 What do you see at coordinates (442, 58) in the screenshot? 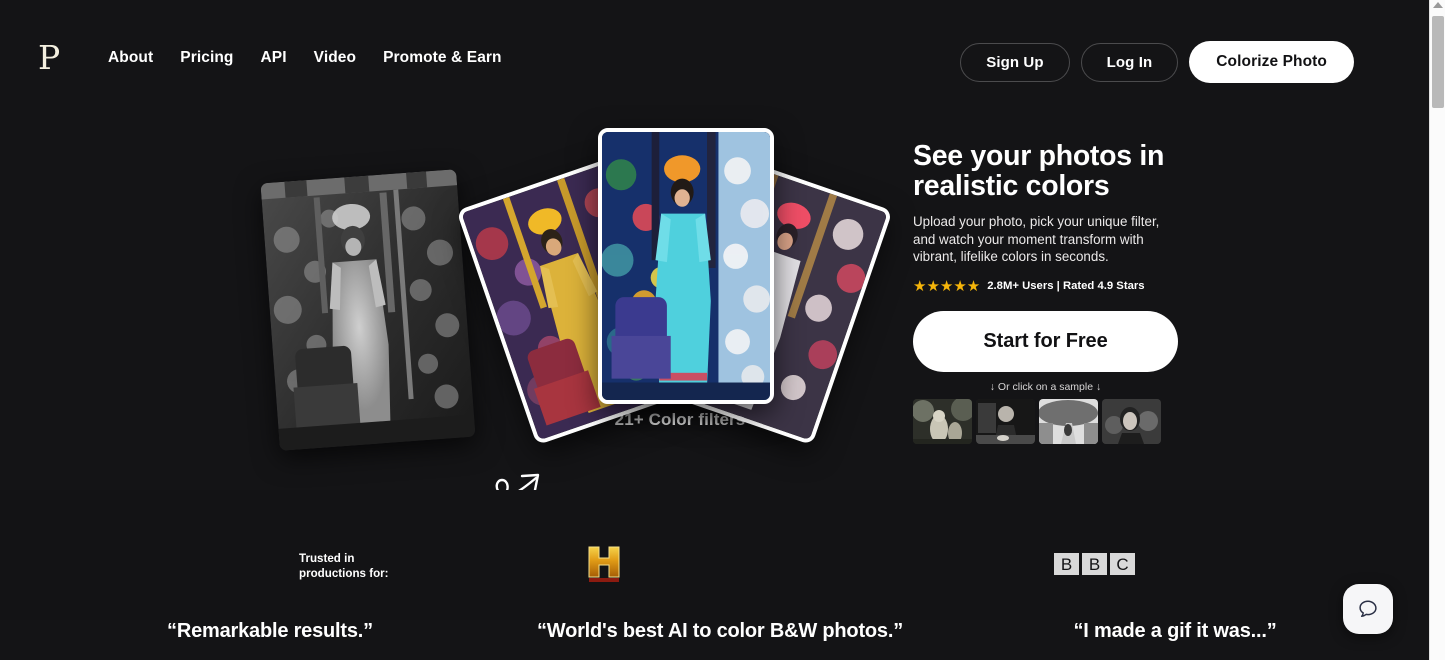
I see `nav-item-promote-earn: Promote & Earn` at bounding box center [442, 58].